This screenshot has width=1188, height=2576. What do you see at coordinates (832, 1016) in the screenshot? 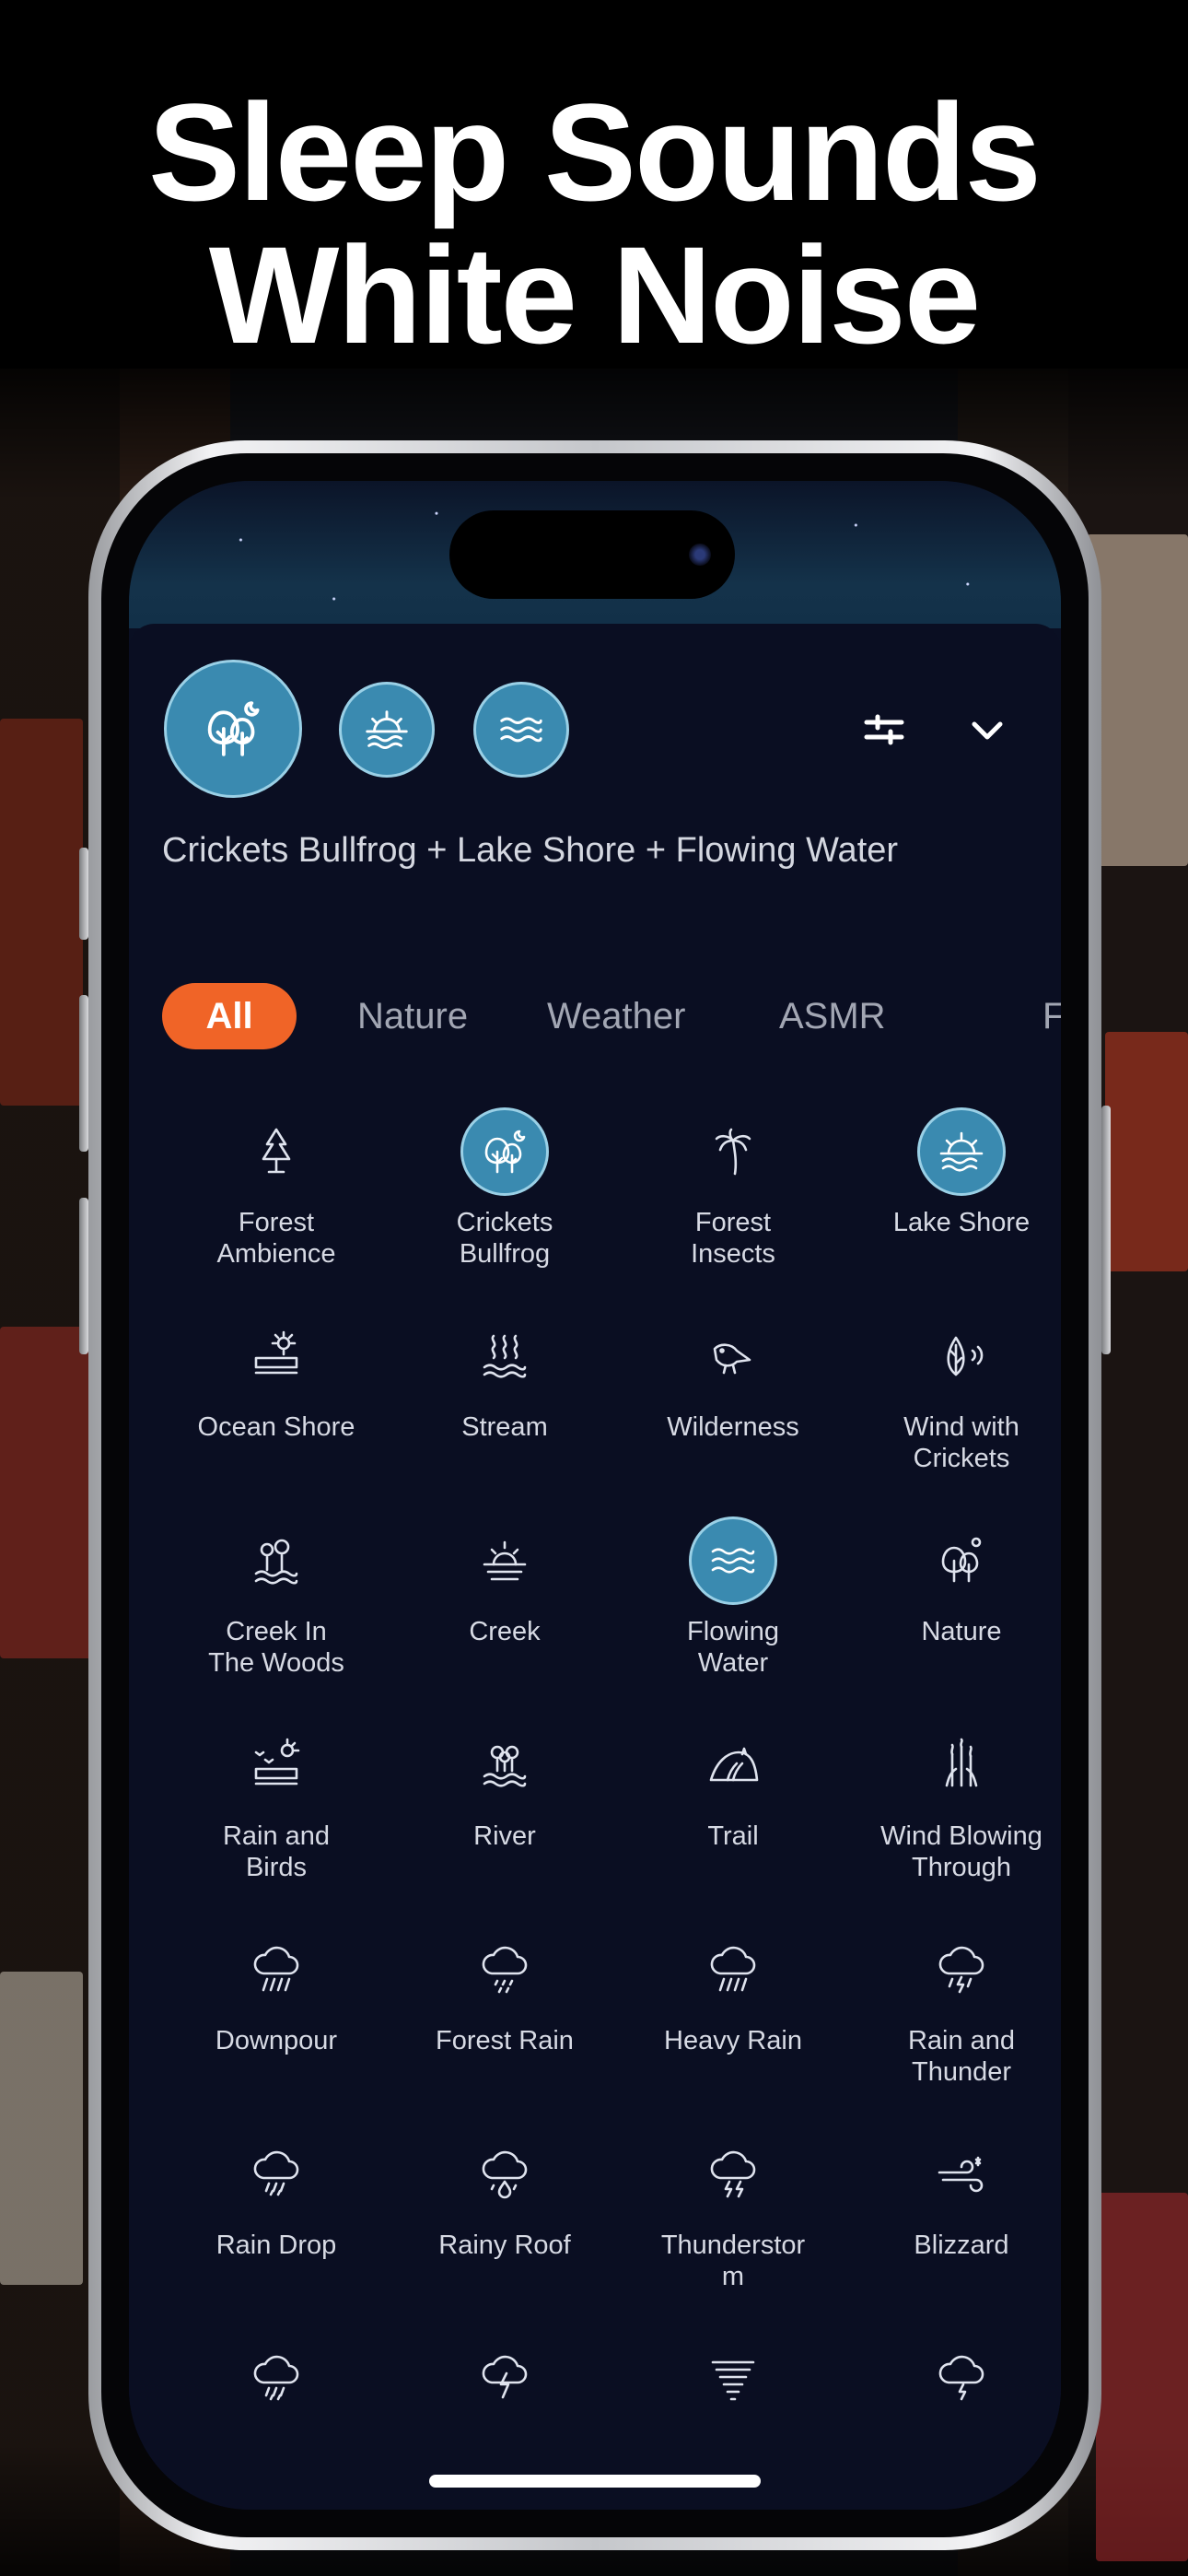
I see `tab-asmr: ASMR` at bounding box center [832, 1016].